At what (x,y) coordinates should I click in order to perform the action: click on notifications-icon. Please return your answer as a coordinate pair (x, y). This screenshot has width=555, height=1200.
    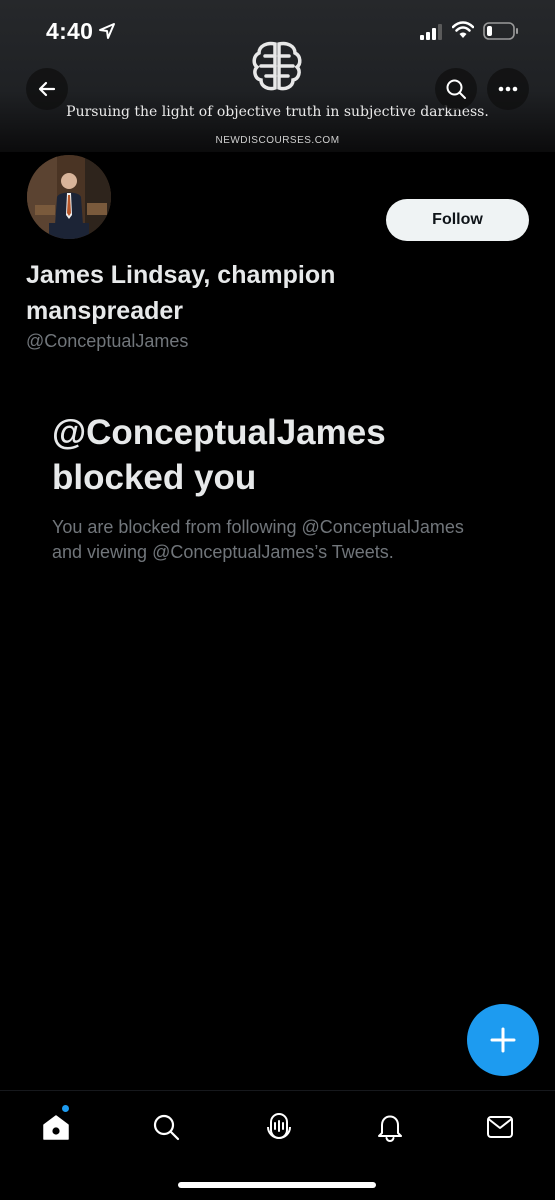
    Looking at the image, I should click on (390, 1128).